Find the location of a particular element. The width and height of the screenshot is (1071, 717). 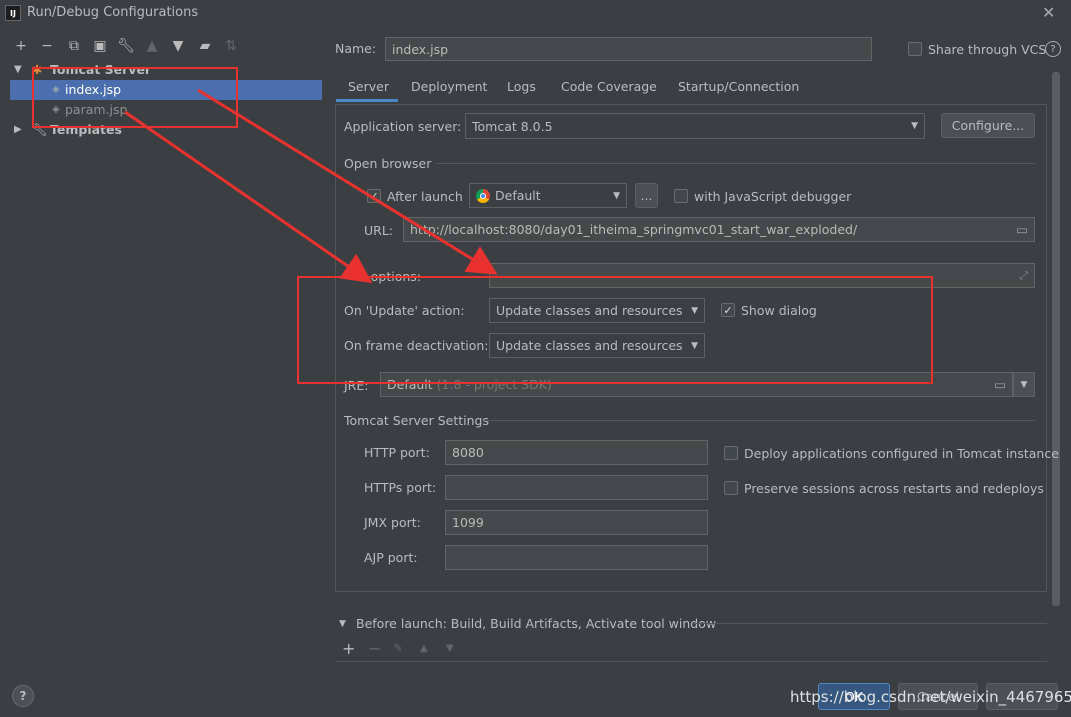

arrow-index is located at coordinates (347, 181).